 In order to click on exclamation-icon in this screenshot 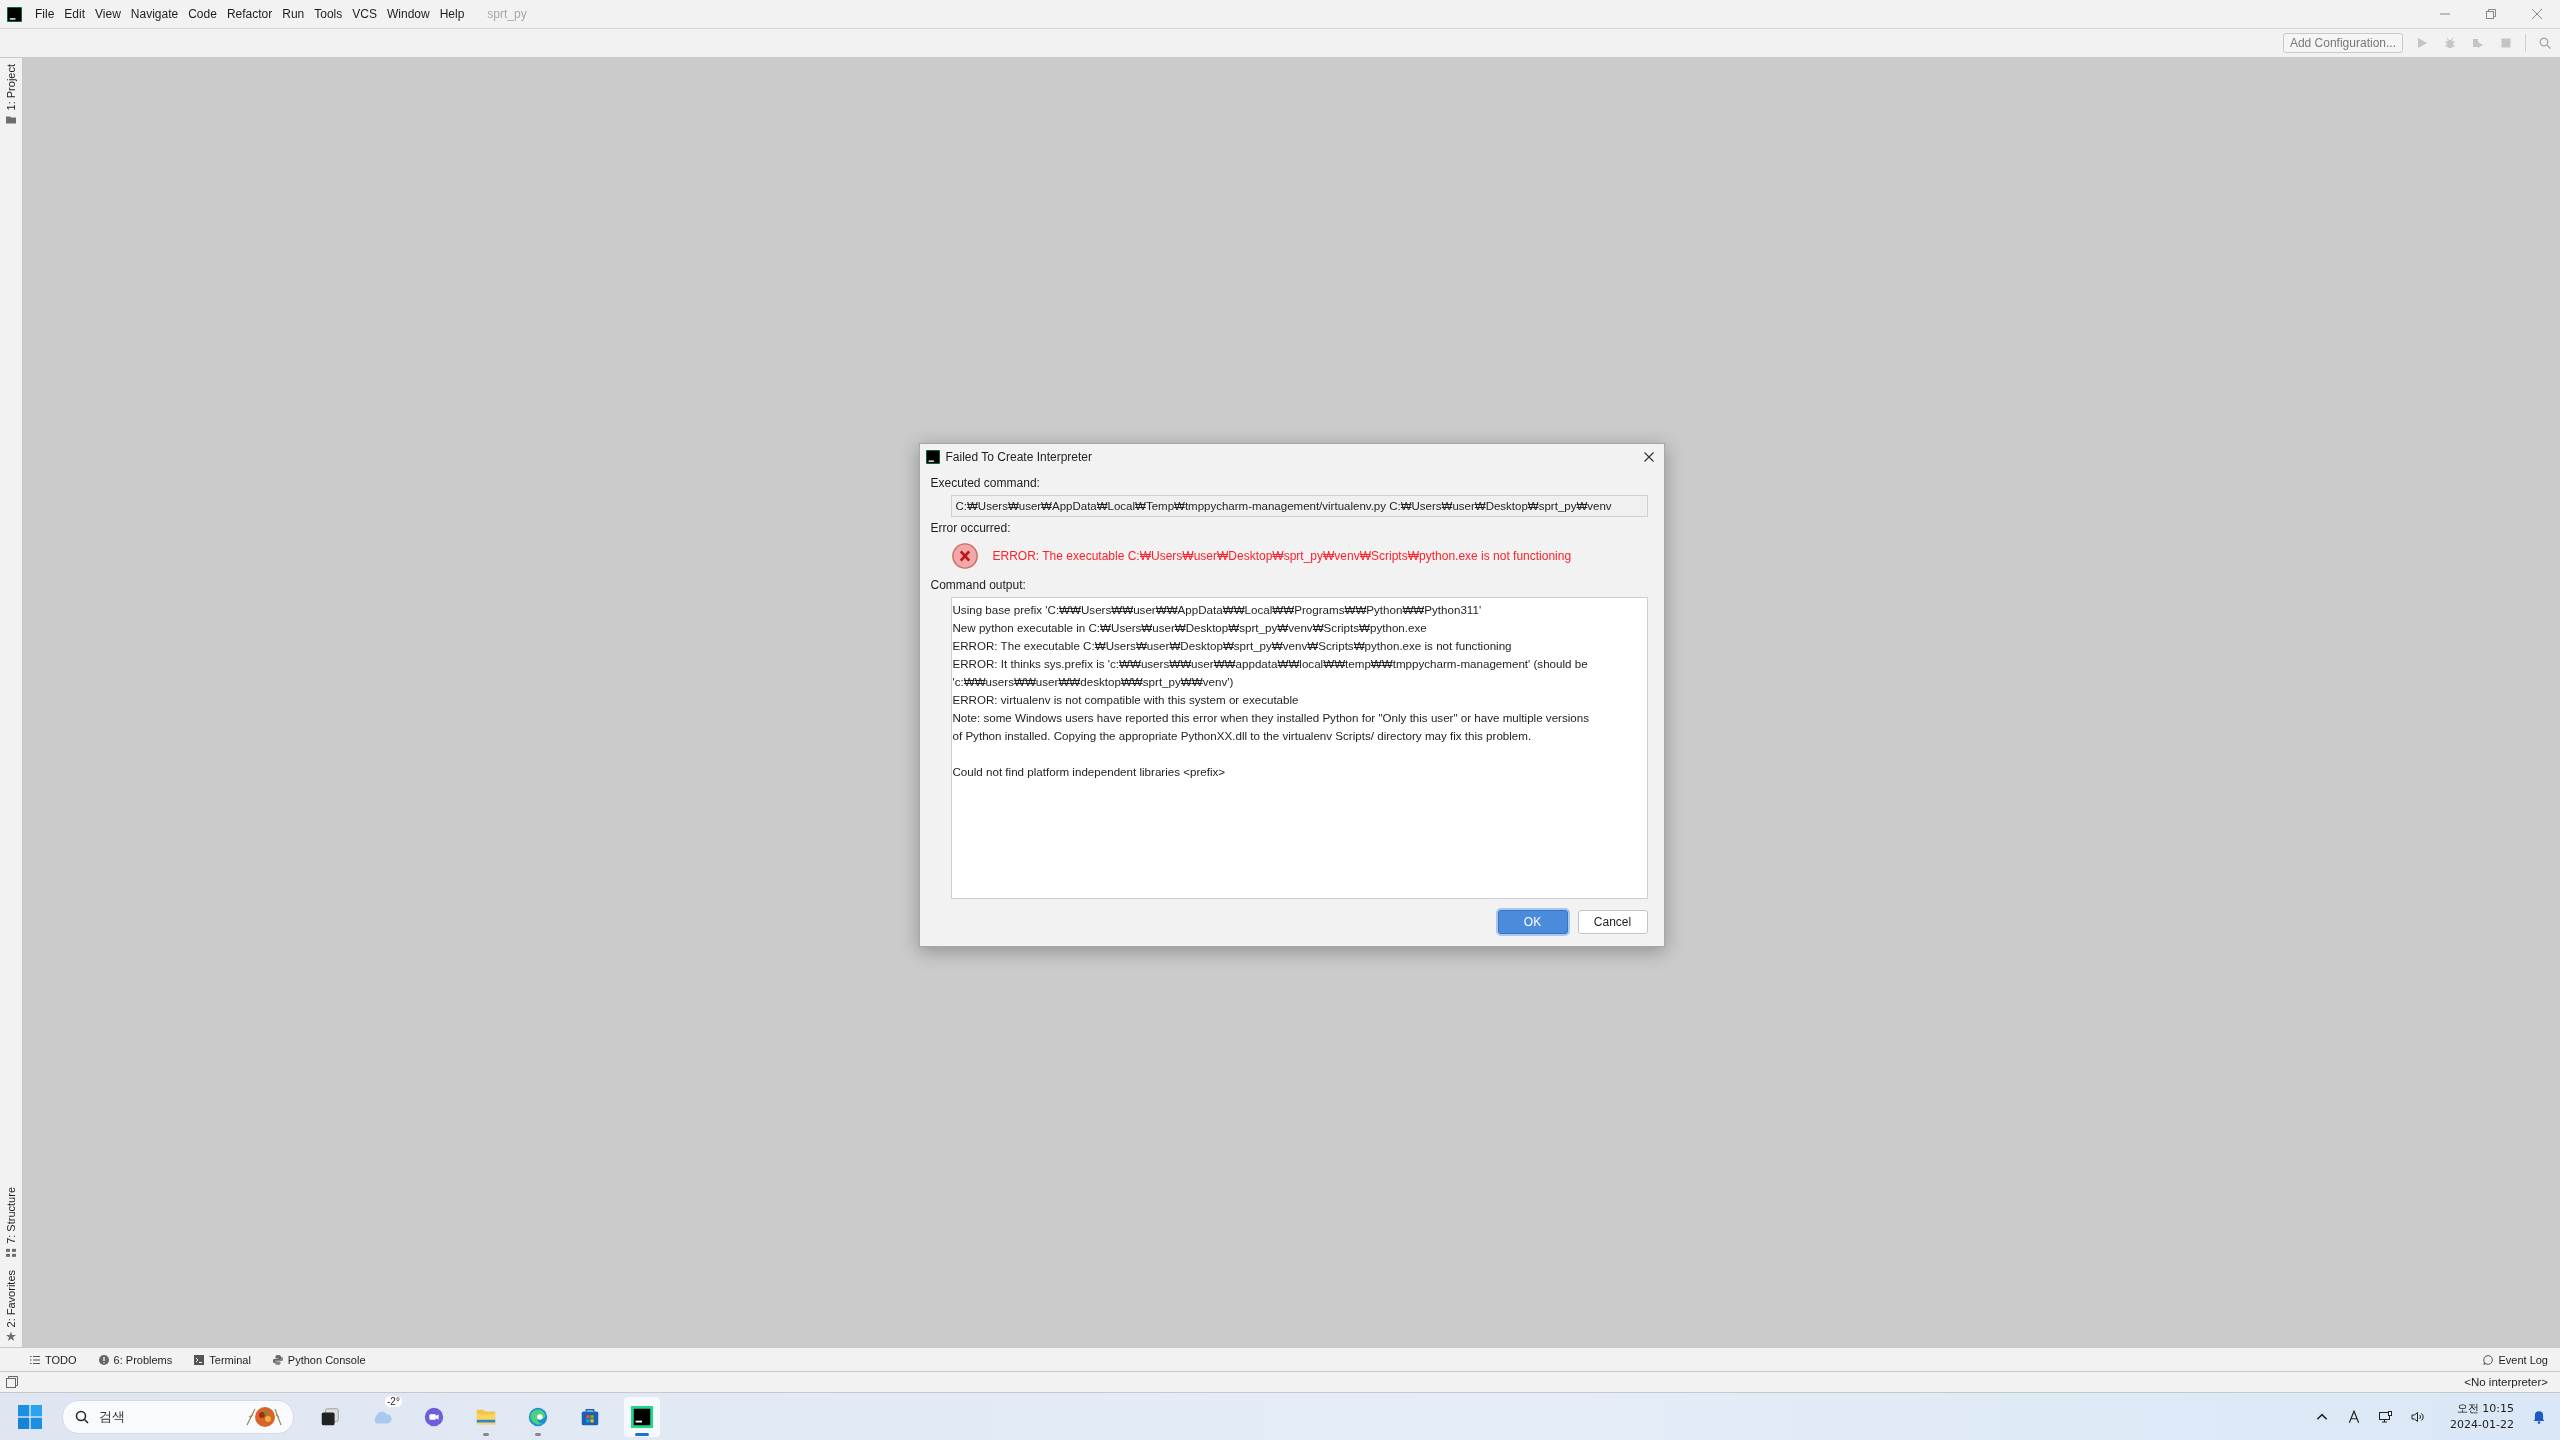, I will do `click(103, 1359)`.